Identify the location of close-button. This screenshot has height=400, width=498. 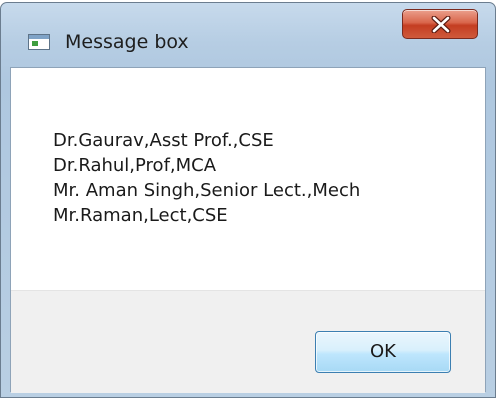
(440, 24).